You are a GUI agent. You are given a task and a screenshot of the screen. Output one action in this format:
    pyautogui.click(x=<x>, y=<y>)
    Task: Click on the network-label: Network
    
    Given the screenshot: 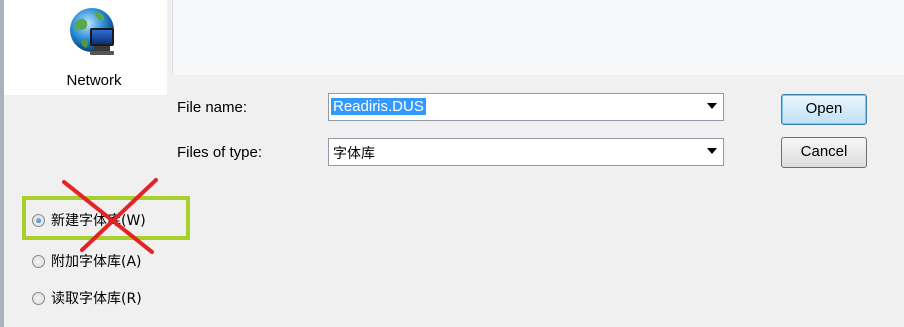 What is the action you would take?
    pyautogui.click(x=94, y=80)
    